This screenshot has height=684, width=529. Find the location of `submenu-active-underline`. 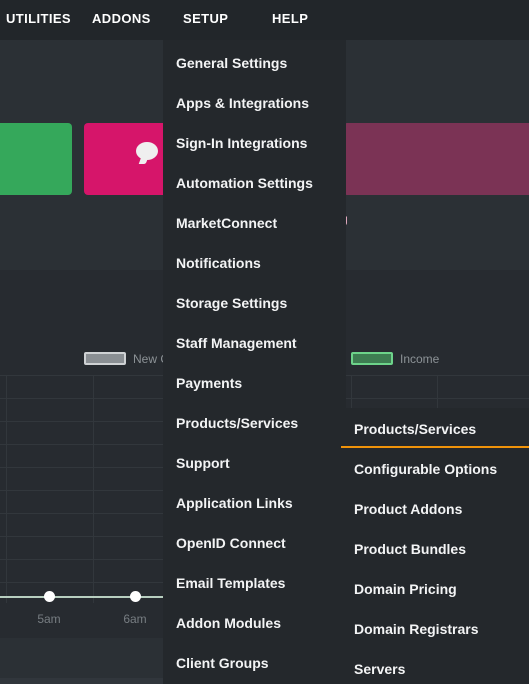

submenu-active-underline is located at coordinates (435, 447).